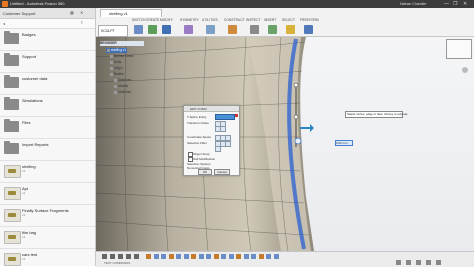  I want to click on design-item: Finally Surface Fragments v1, so click(47, 216).